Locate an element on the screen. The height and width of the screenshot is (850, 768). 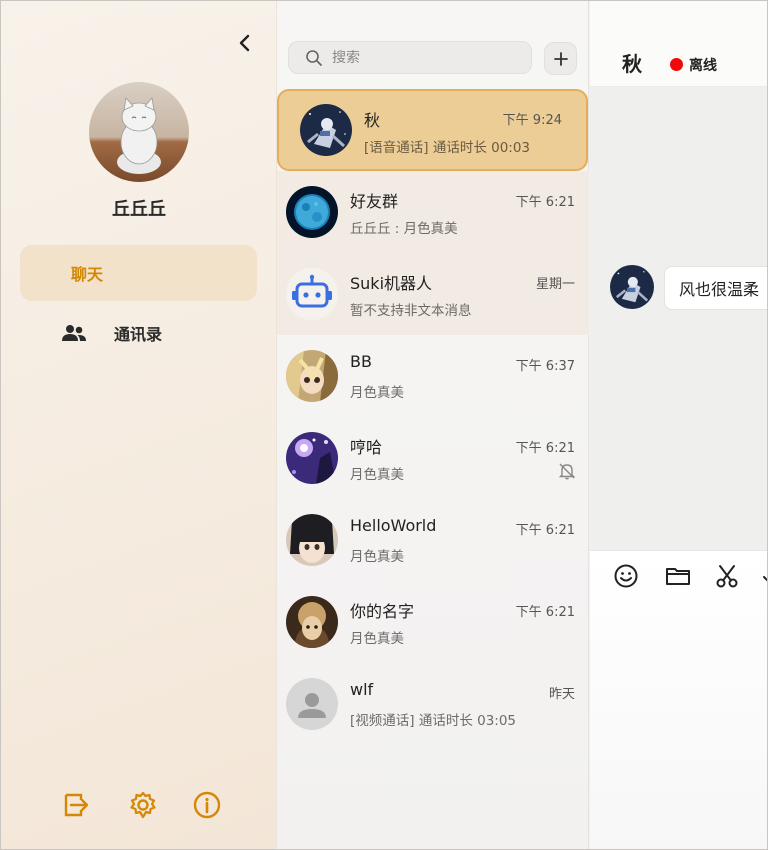
nav-item-contacts: 通讯录 is located at coordinates (138, 333).